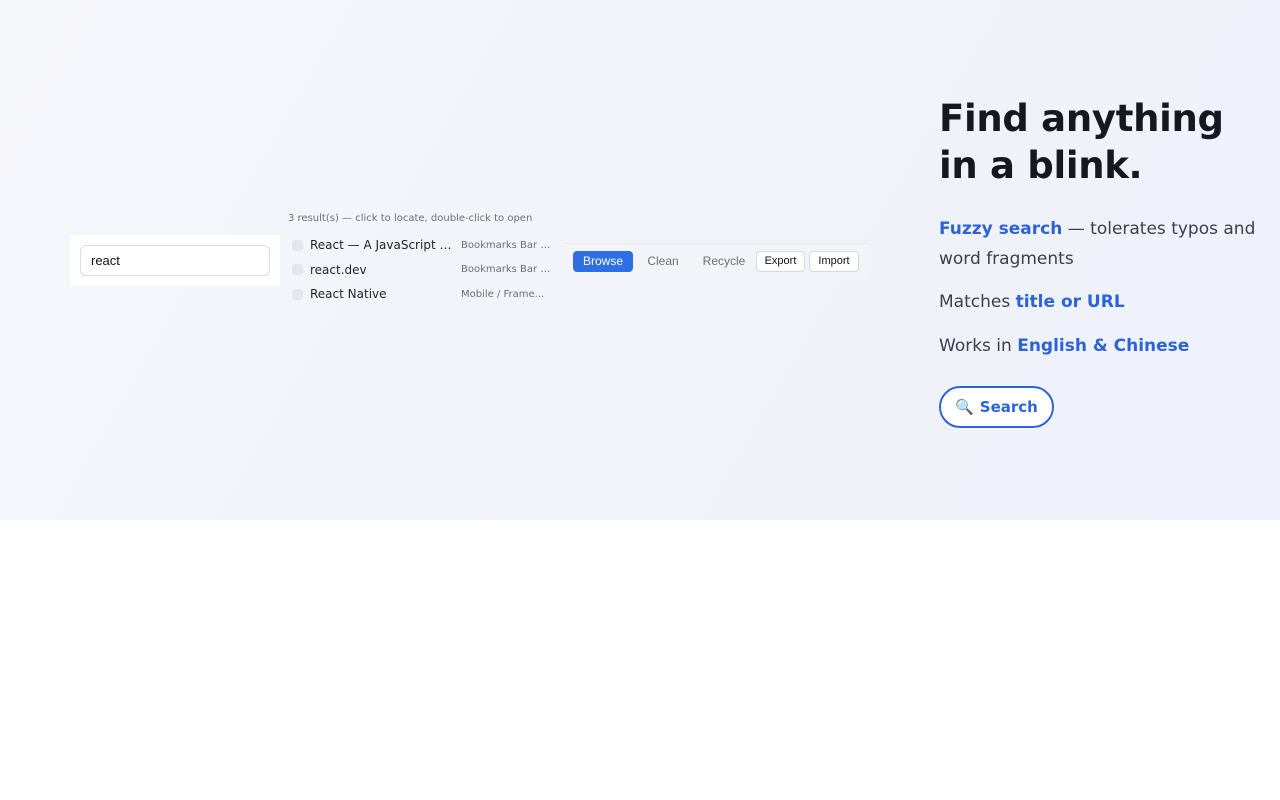  Describe the element at coordinates (780, 261) in the screenshot. I see `export-button: Export` at that location.